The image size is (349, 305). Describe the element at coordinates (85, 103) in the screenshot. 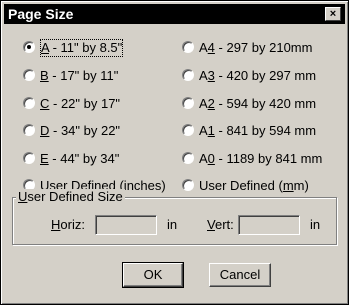

I see `label-text: - 22" by 17"` at that location.